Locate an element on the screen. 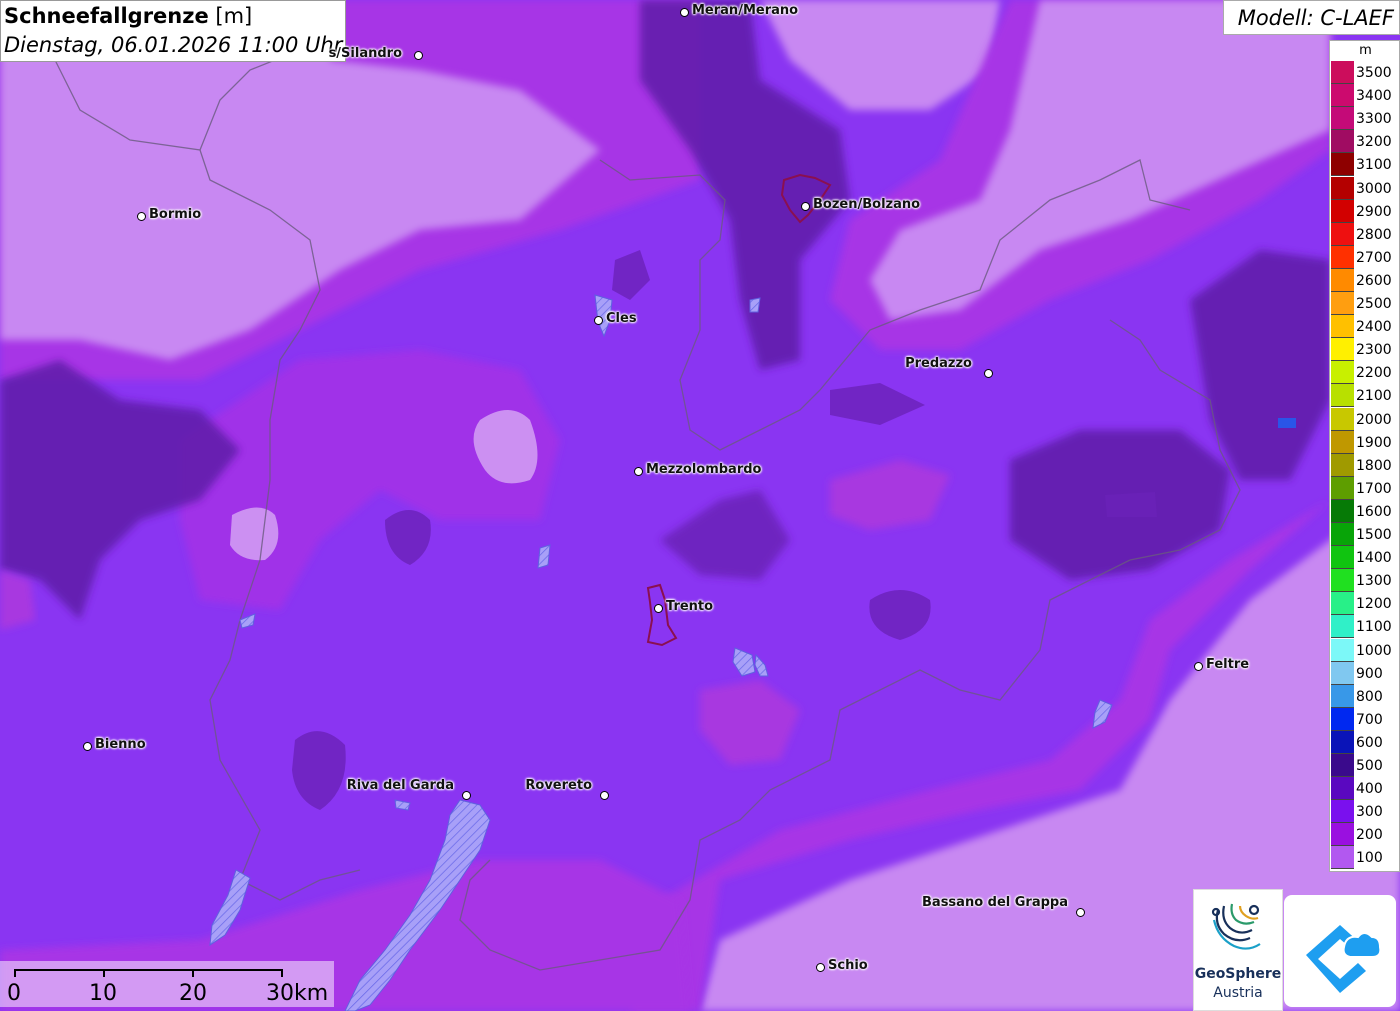 This screenshot has width=1400, height=1011. house-cloud-icon is located at coordinates (1344, 959).